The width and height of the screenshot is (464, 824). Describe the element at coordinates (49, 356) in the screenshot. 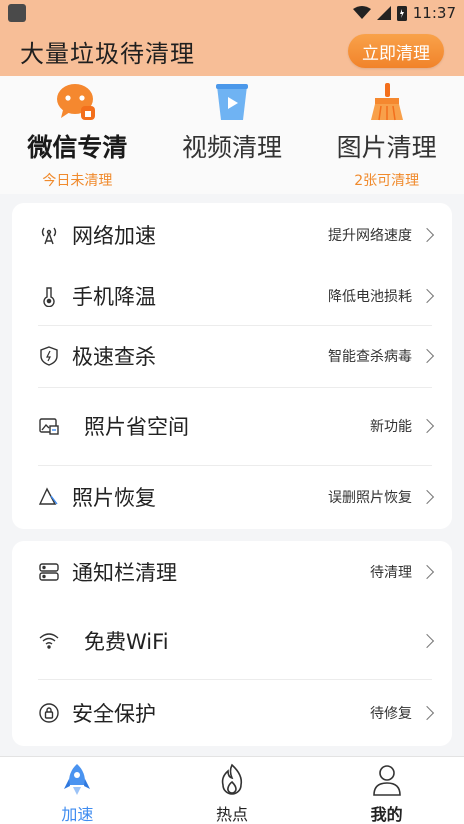

I see `shield-icon` at that location.